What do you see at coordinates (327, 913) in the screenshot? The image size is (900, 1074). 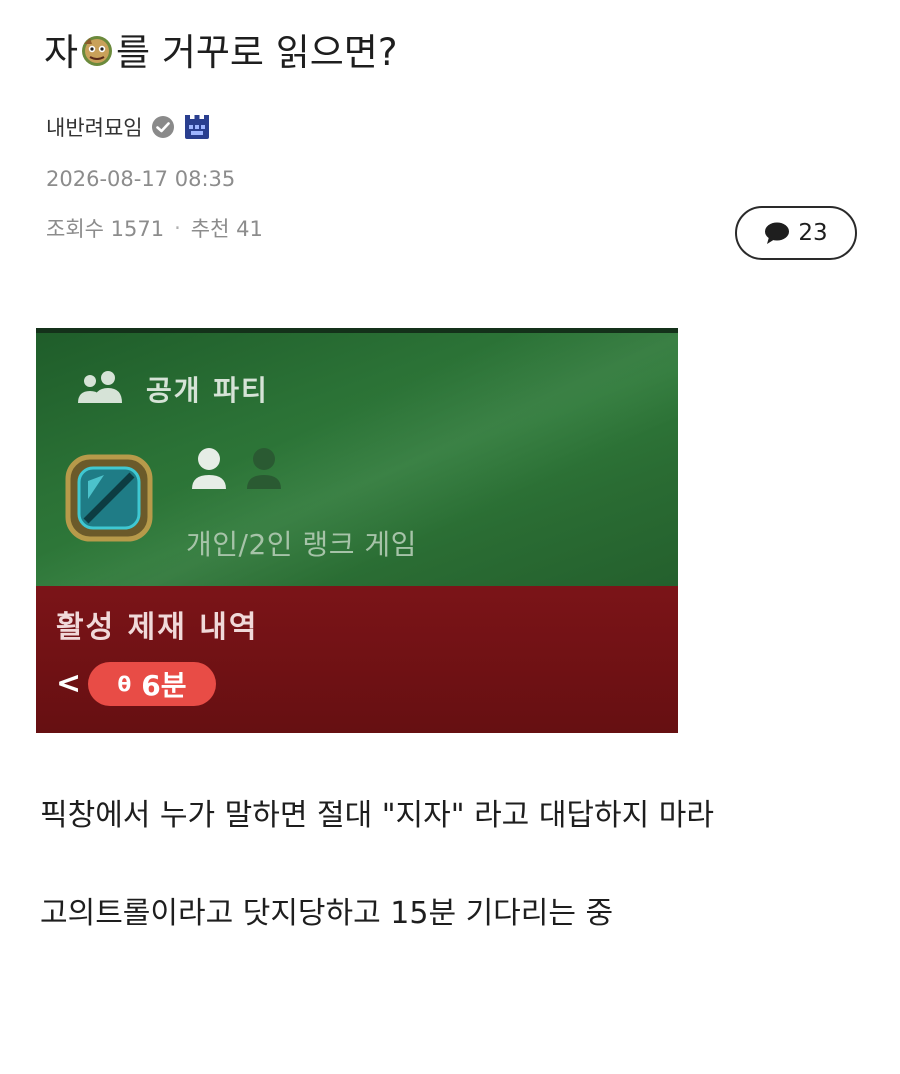 I see `body-line-2: 고의트롤이라고 닷지당하고 15분 기다리는 중` at bounding box center [327, 913].